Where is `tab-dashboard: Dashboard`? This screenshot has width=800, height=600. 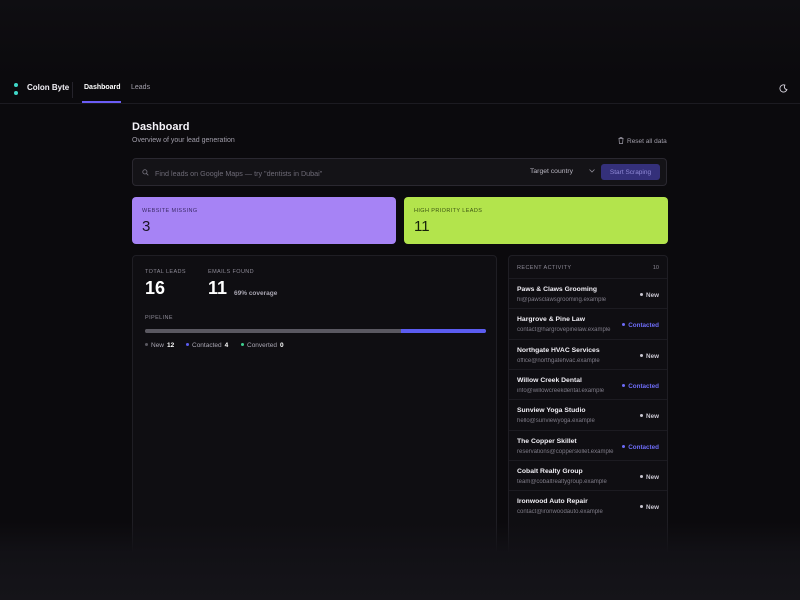 tab-dashboard: Dashboard is located at coordinates (102, 87).